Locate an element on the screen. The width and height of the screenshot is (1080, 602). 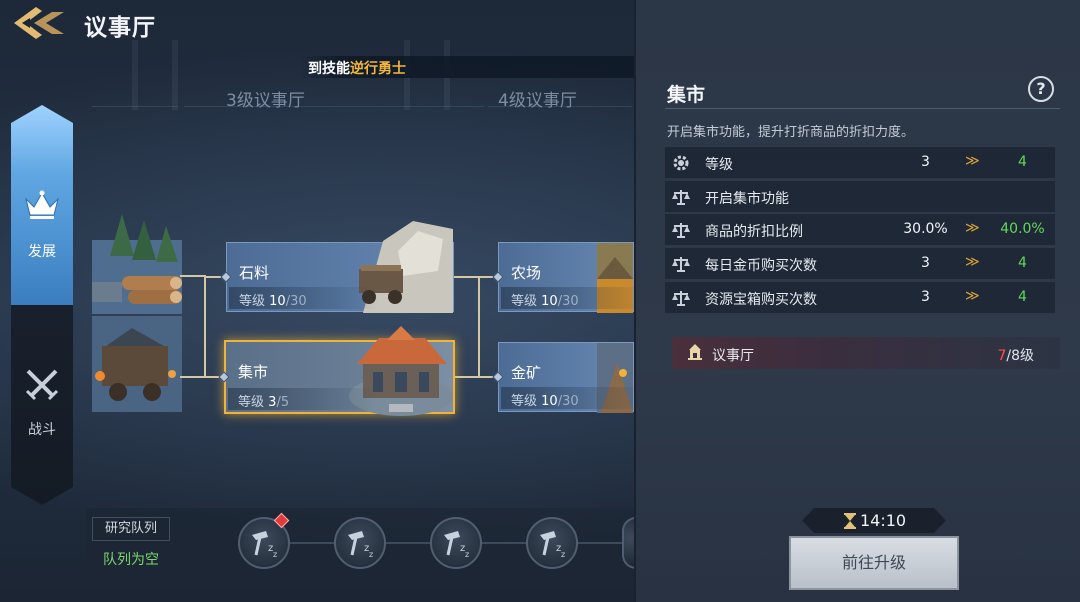
requirement-required: /8级 is located at coordinates (1020, 356).